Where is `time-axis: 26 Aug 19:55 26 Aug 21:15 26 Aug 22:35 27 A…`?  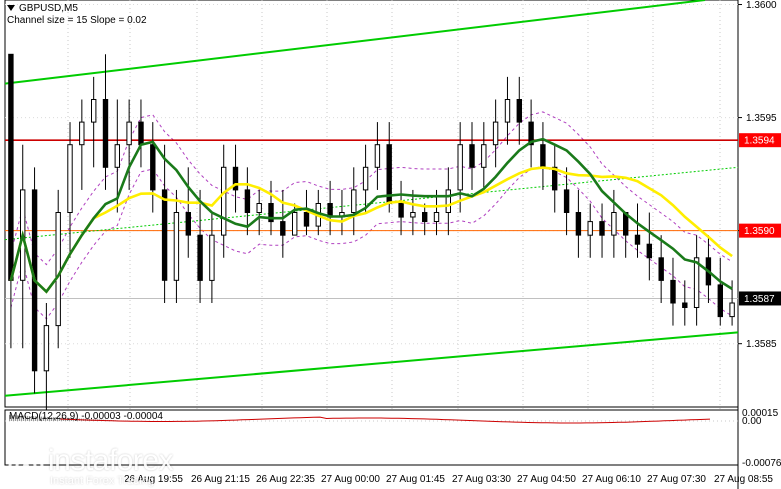
time-axis: 26 Aug 19:55 26 Aug 21:15 26 Aug 22:35 27 A… is located at coordinates (448, 479).